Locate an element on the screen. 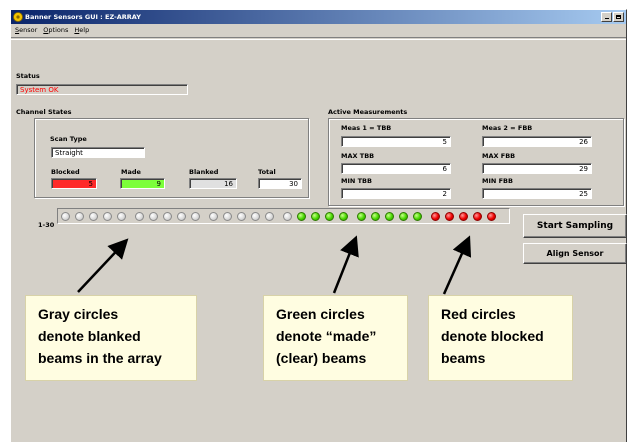  callout-red-line-3: beams is located at coordinates (463, 358).